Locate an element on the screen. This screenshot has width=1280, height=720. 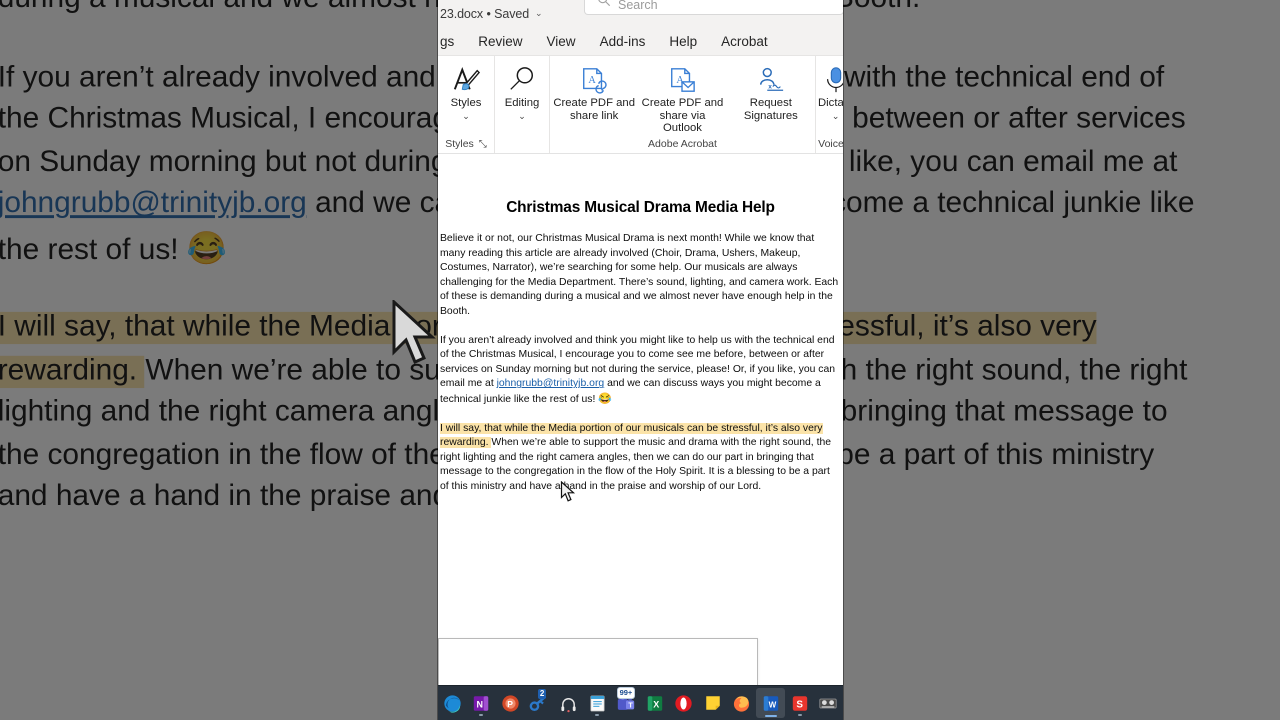
taskbar-item-excel: X is located at coordinates (655, 703).